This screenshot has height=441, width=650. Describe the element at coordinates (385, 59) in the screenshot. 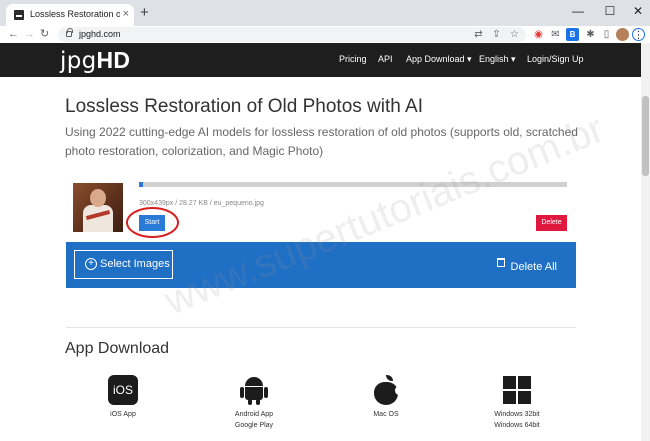

I see `nav-api: API` at that location.